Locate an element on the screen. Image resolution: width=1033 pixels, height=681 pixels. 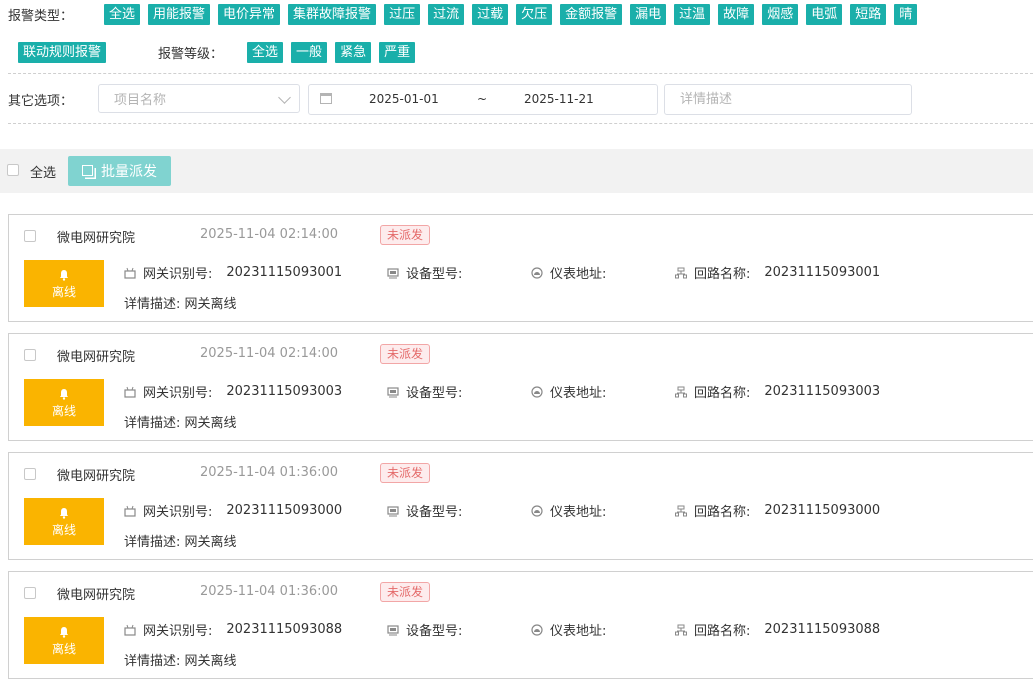
select-all-label: 全选 is located at coordinates (43, 173).